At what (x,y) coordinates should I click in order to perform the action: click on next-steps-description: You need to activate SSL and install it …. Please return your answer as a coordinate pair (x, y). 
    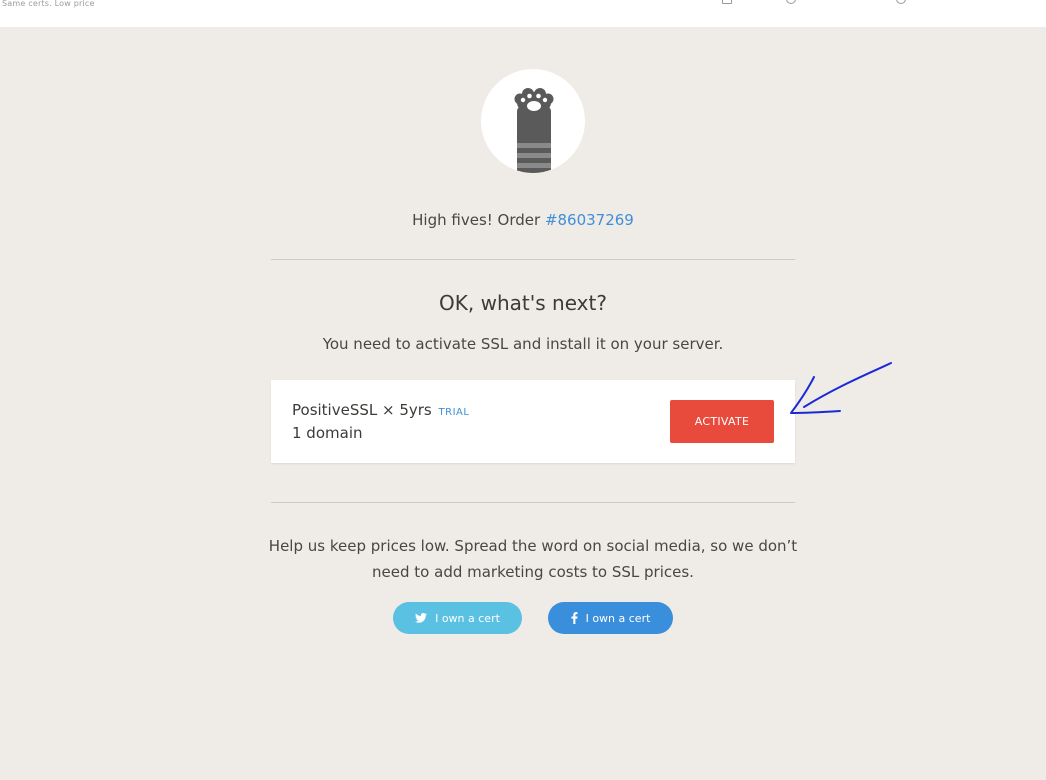
    Looking at the image, I should click on (523, 344).